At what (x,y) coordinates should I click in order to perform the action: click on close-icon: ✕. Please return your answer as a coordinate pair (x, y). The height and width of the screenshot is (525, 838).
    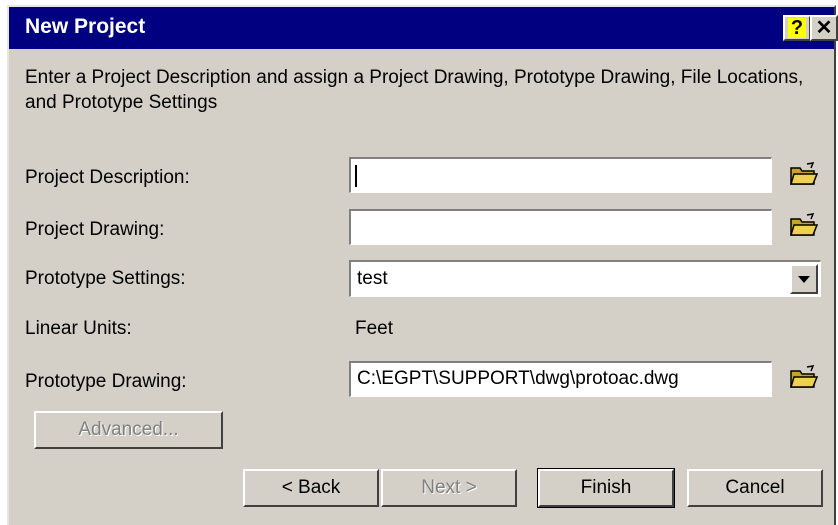
    Looking at the image, I should click on (824, 28).